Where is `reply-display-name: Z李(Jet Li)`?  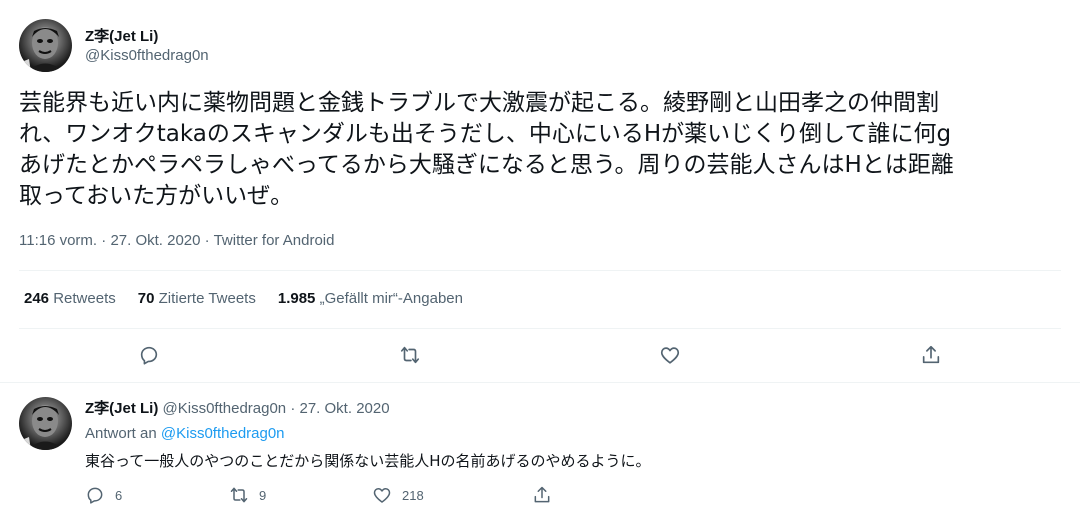 reply-display-name: Z李(Jet Li) is located at coordinates (121, 408).